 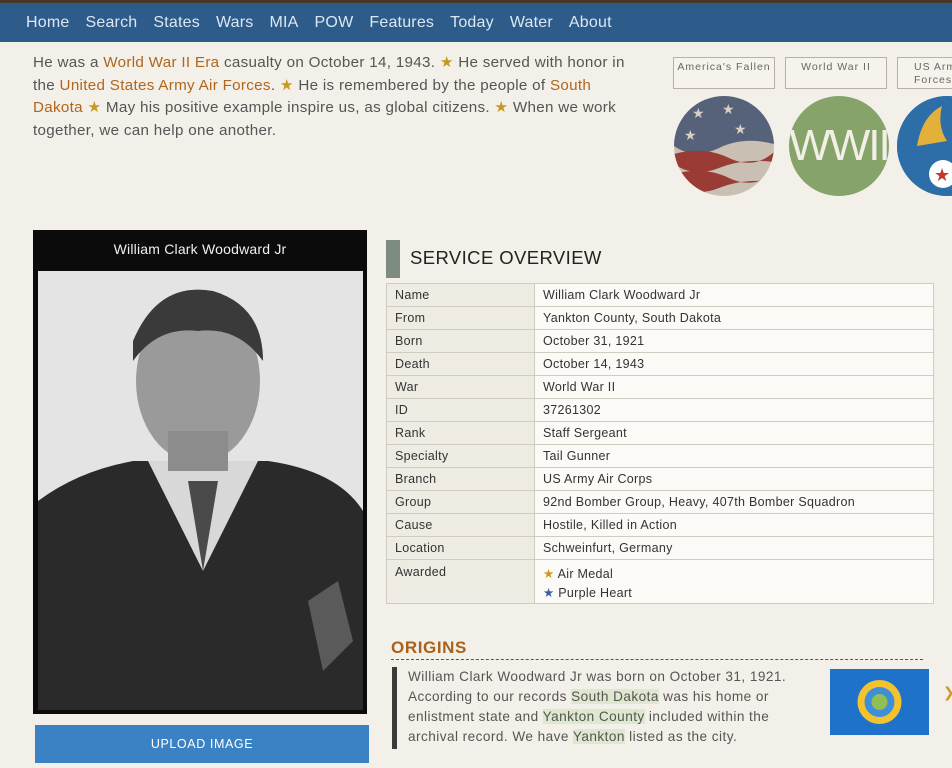 I want to click on nav-item-water: Water, so click(x=531, y=23).